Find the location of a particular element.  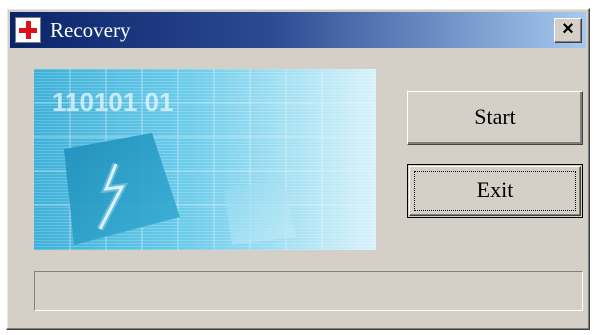

title-bar: Recovery × is located at coordinates (298, 30).